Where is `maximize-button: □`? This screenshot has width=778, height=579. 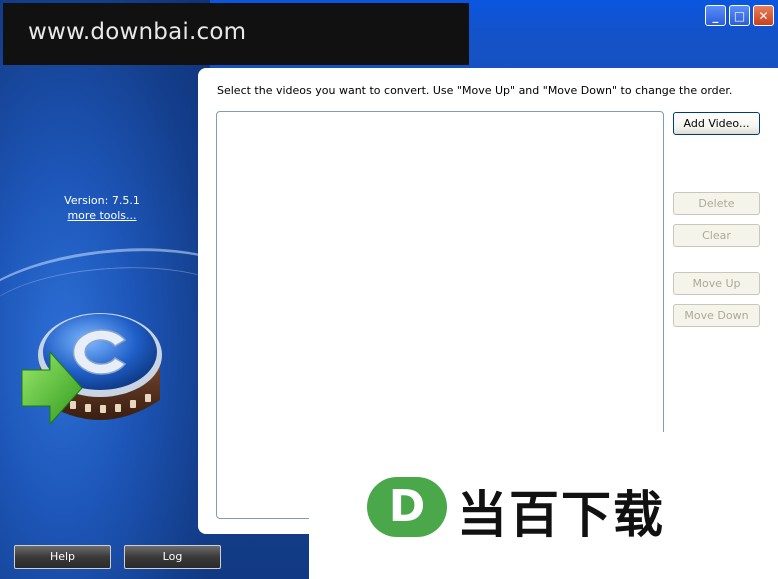
maximize-button: □ is located at coordinates (739, 15).